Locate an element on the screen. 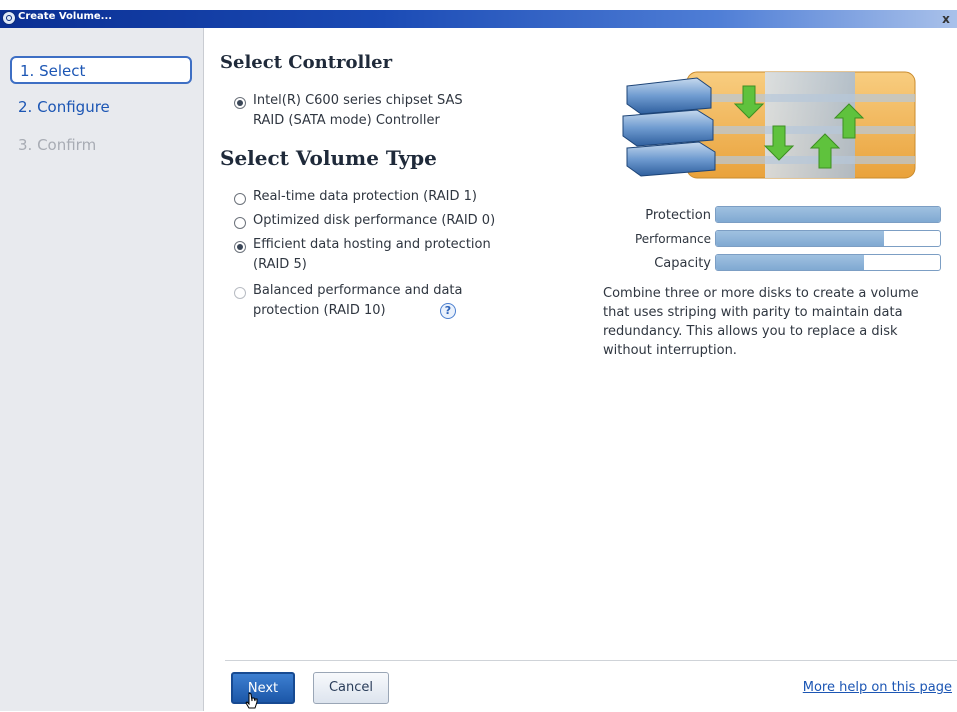 The image size is (957, 712). title-bar-strip is located at coordinates (478, 19).